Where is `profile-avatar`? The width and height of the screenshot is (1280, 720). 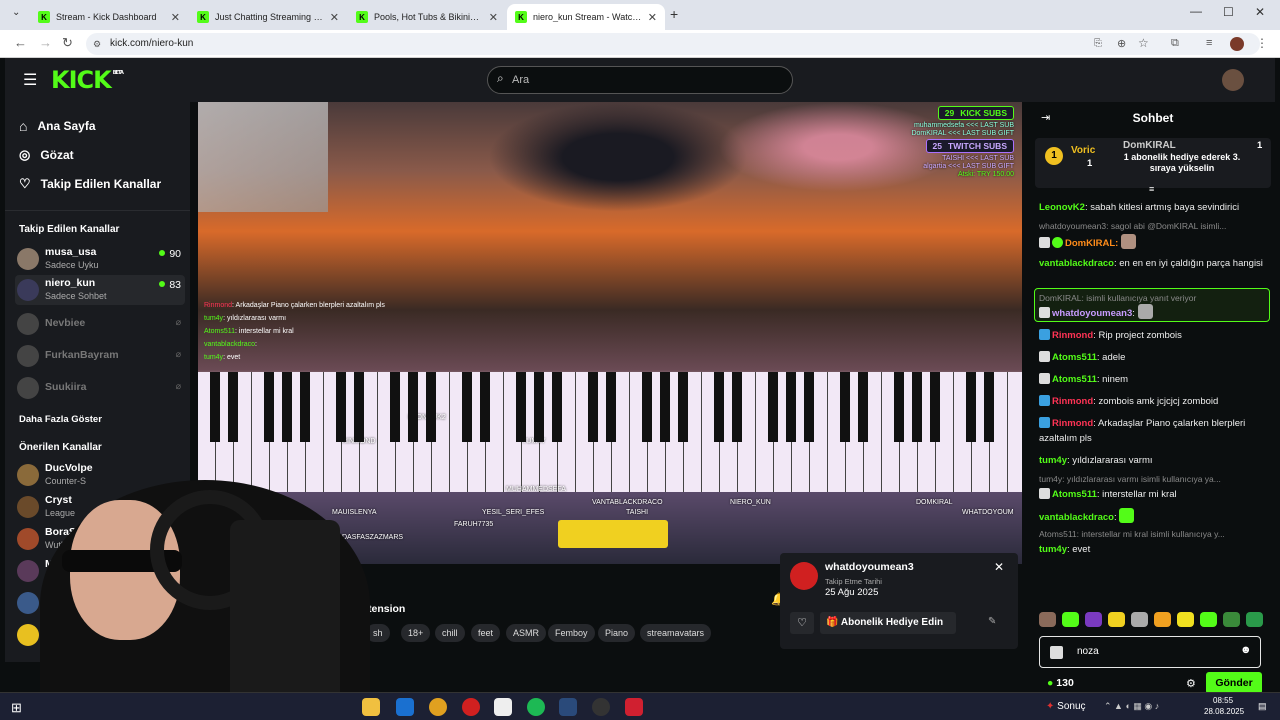
profile-avatar is located at coordinates (1237, 44).